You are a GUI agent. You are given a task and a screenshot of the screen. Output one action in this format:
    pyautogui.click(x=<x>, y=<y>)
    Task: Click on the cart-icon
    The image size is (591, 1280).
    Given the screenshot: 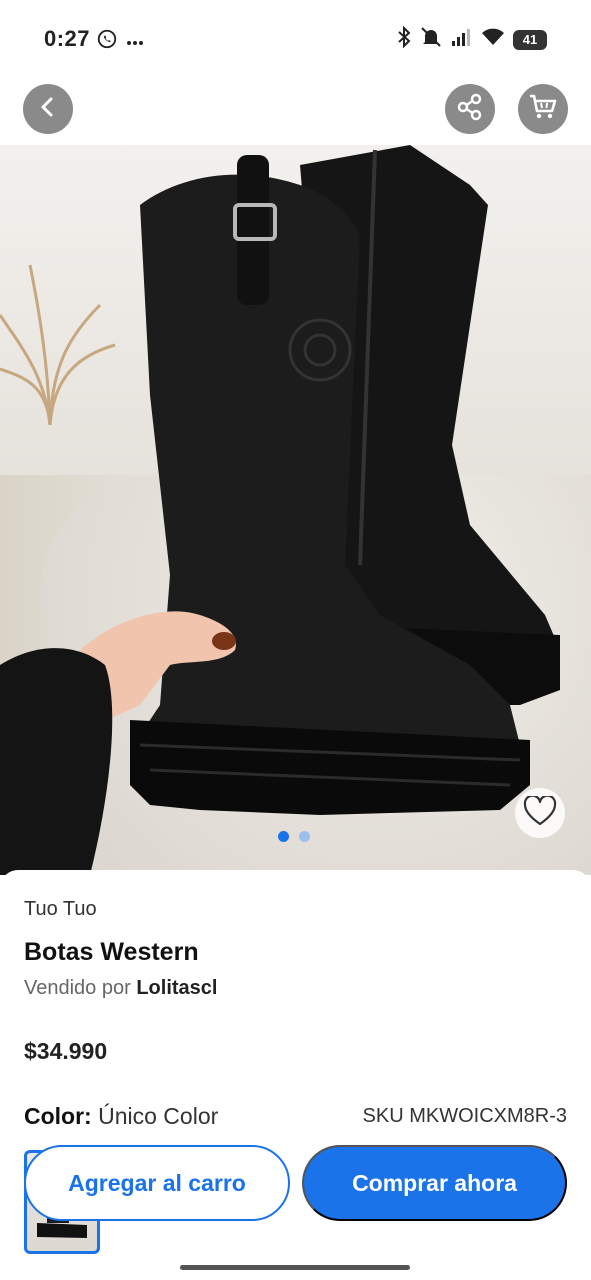 What is the action you would take?
    pyautogui.click(x=543, y=109)
    